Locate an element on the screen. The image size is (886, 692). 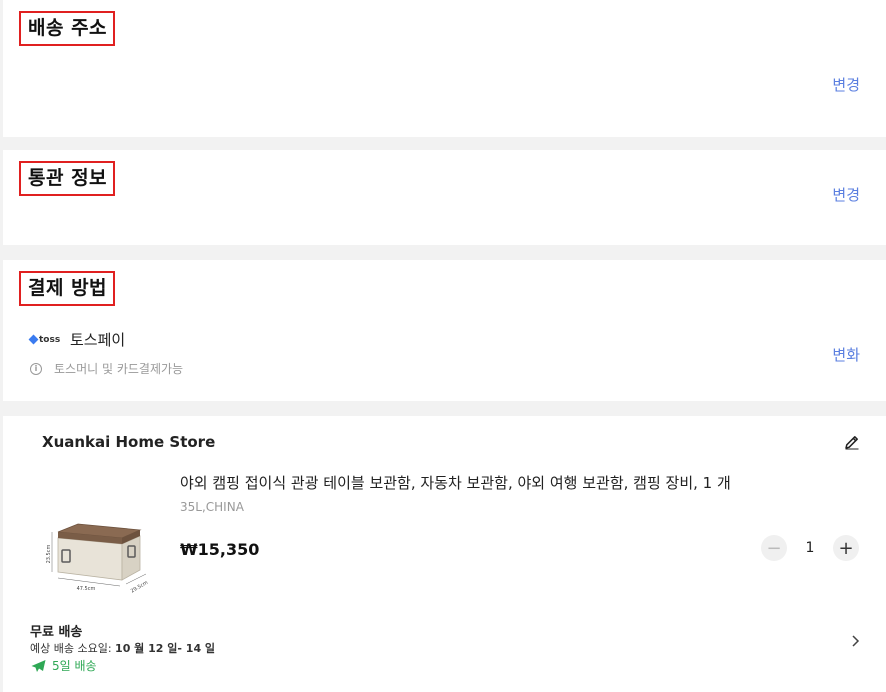
change-customs-link: 변경 is located at coordinates (846, 194).